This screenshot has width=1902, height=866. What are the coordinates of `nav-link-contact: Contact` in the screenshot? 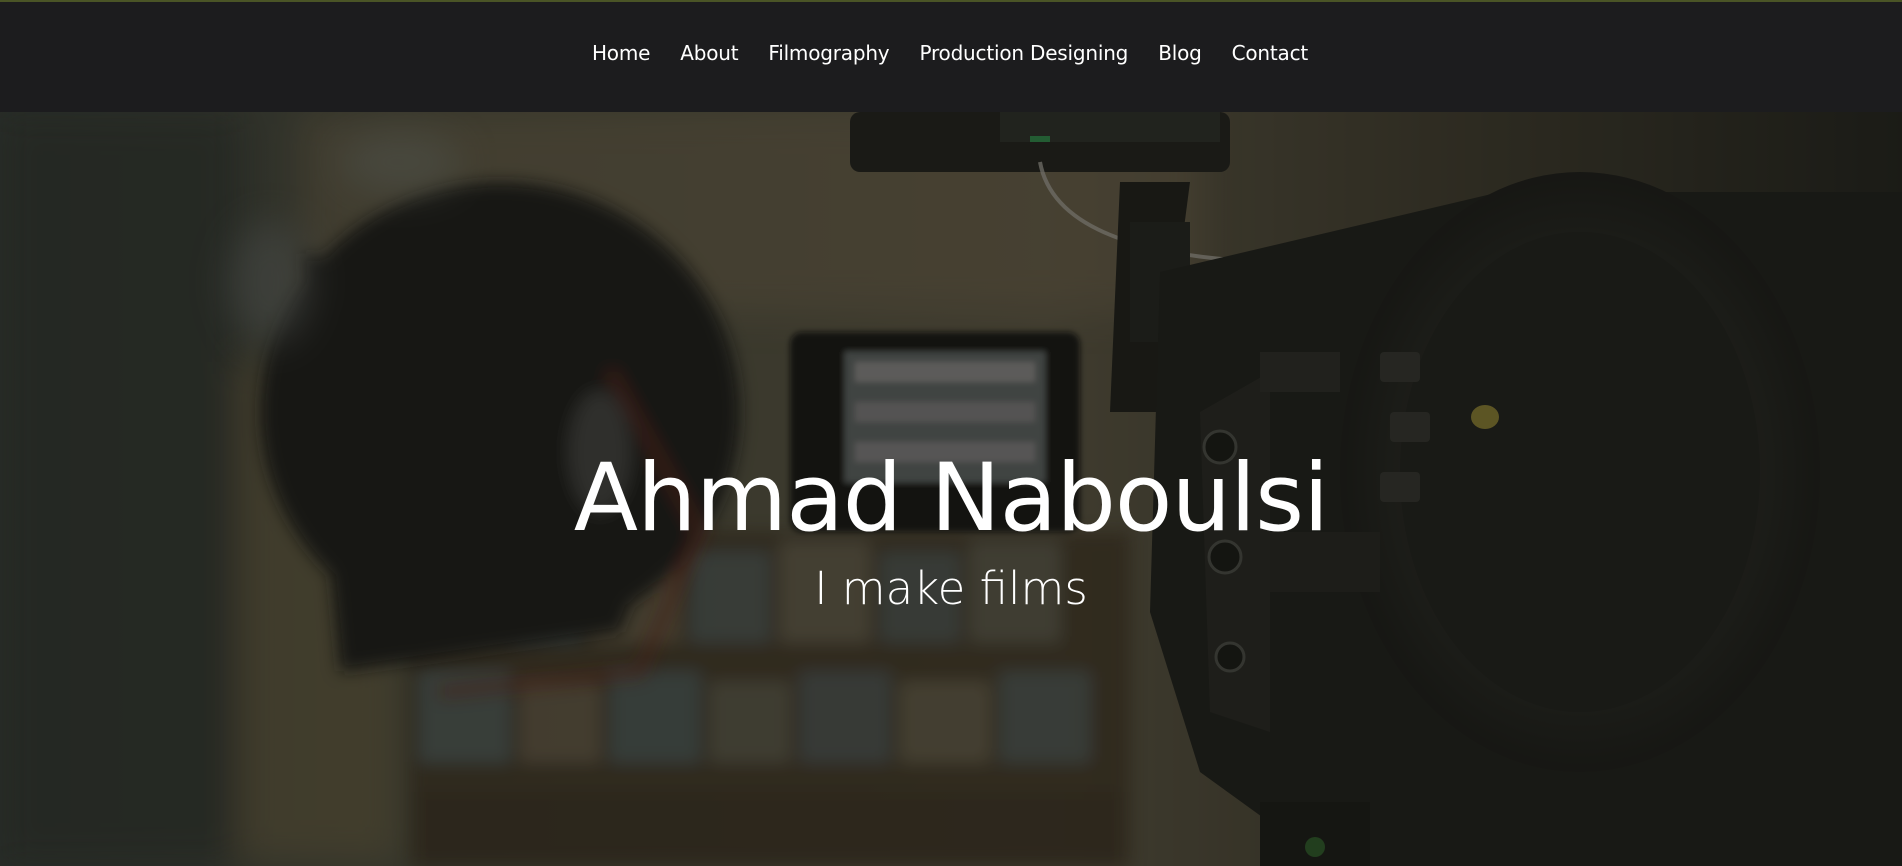 It's located at (1270, 53).